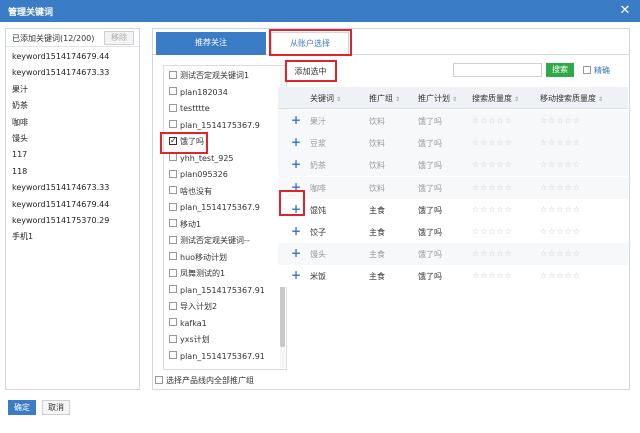 The image size is (640, 433). Describe the element at coordinates (191, 224) in the screenshot. I see `plan-label: 移动1` at that location.